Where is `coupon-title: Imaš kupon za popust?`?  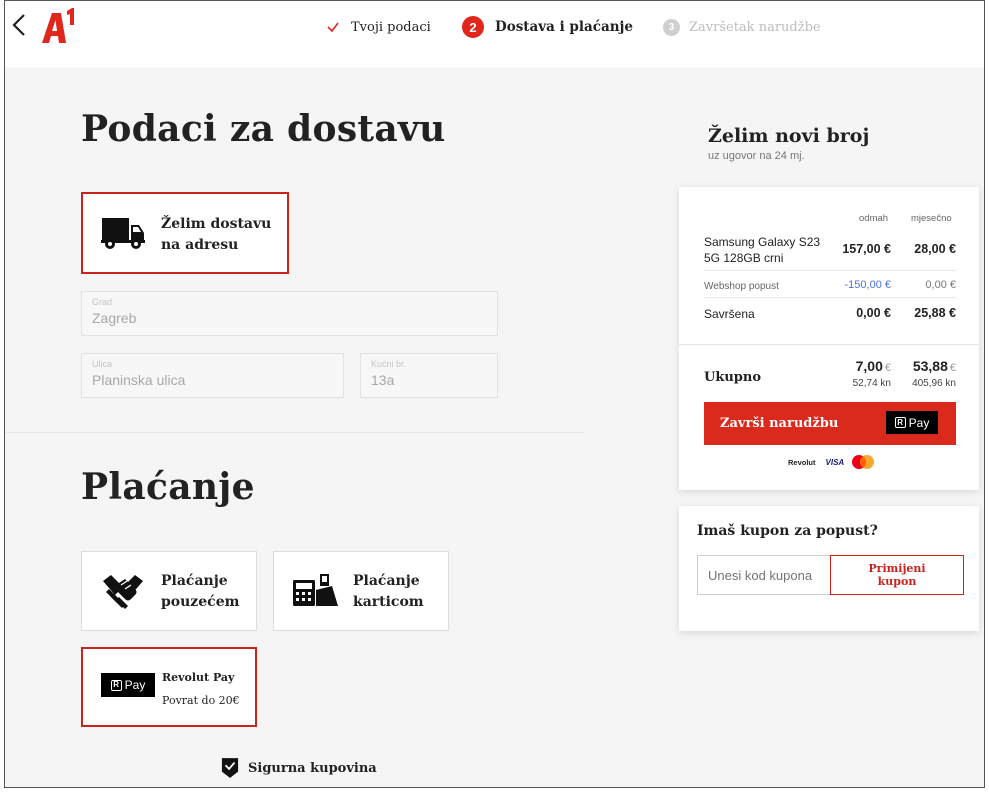
coupon-title: Imaš kupon za popust? is located at coordinates (787, 531).